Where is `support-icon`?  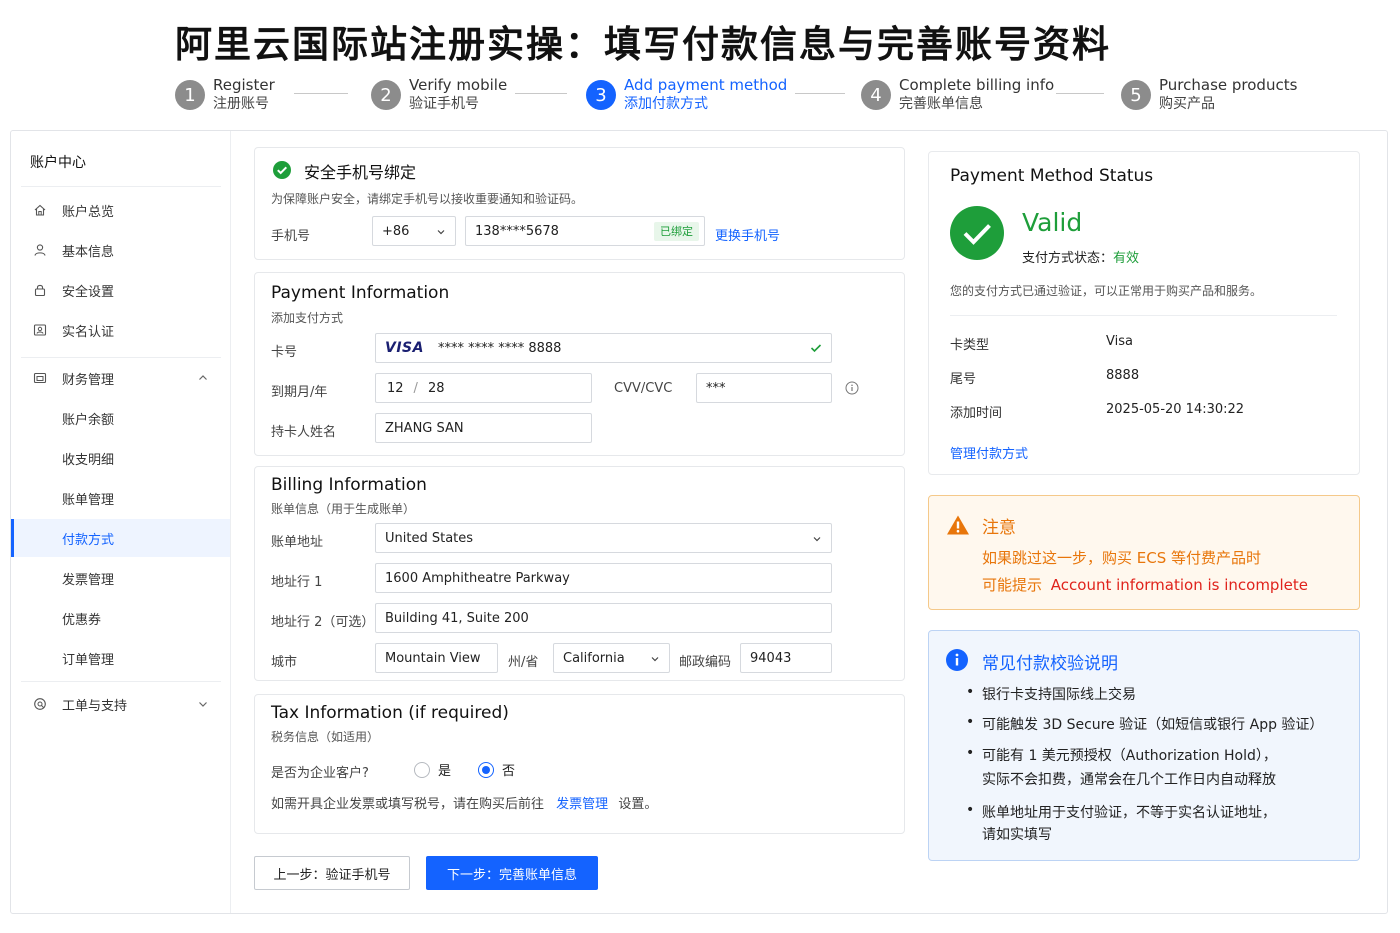 support-icon is located at coordinates (40, 704).